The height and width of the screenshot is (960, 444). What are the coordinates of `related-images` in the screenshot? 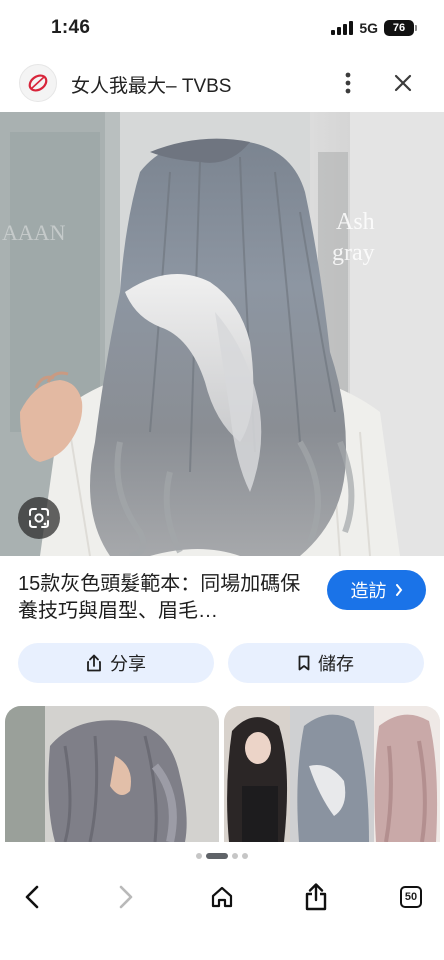 It's located at (222, 774).